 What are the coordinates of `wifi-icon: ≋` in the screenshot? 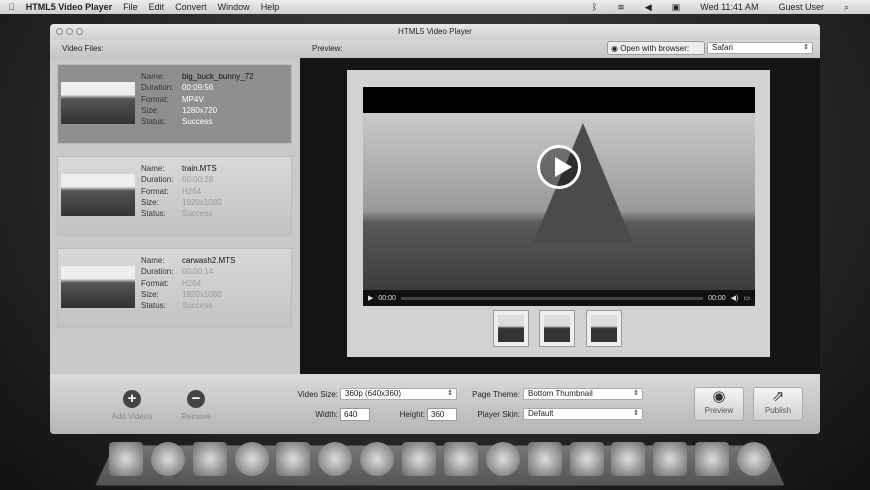 It's located at (621, 7).